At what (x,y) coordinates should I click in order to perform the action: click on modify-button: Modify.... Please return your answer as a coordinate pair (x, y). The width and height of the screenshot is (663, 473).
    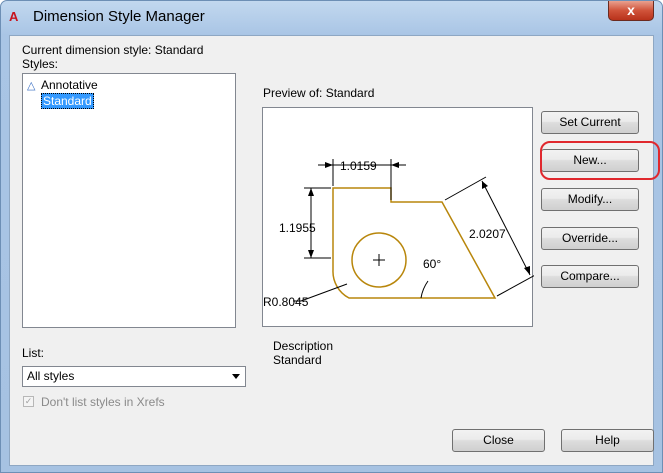
    Looking at the image, I should click on (590, 199).